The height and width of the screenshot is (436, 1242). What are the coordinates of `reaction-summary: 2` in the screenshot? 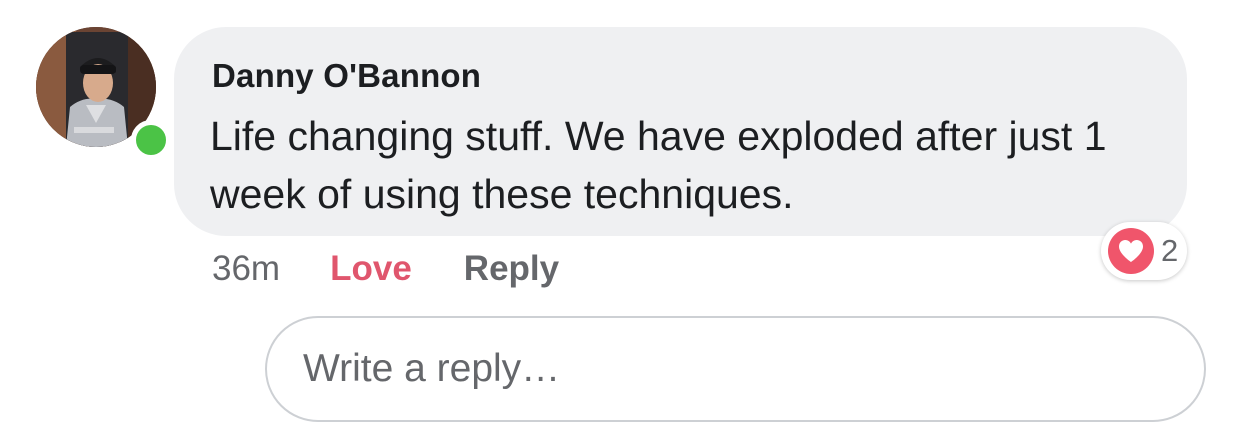 It's located at (1144, 251).